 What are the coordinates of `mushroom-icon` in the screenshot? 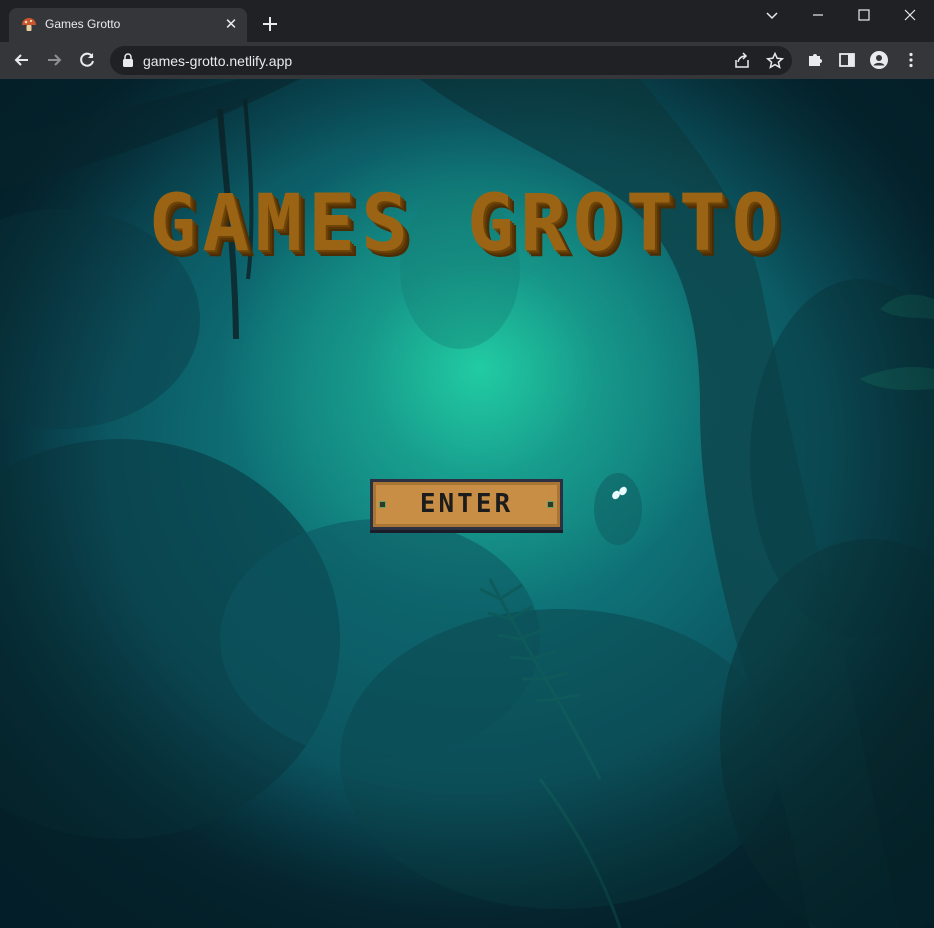 It's located at (29, 24).